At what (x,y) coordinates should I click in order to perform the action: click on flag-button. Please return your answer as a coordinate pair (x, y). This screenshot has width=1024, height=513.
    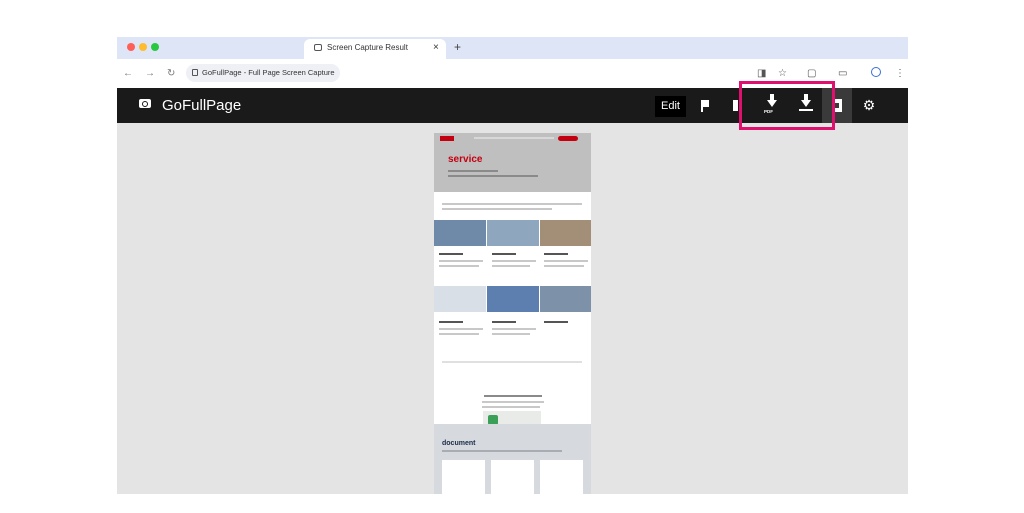
    Looking at the image, I should click on (705, 105).